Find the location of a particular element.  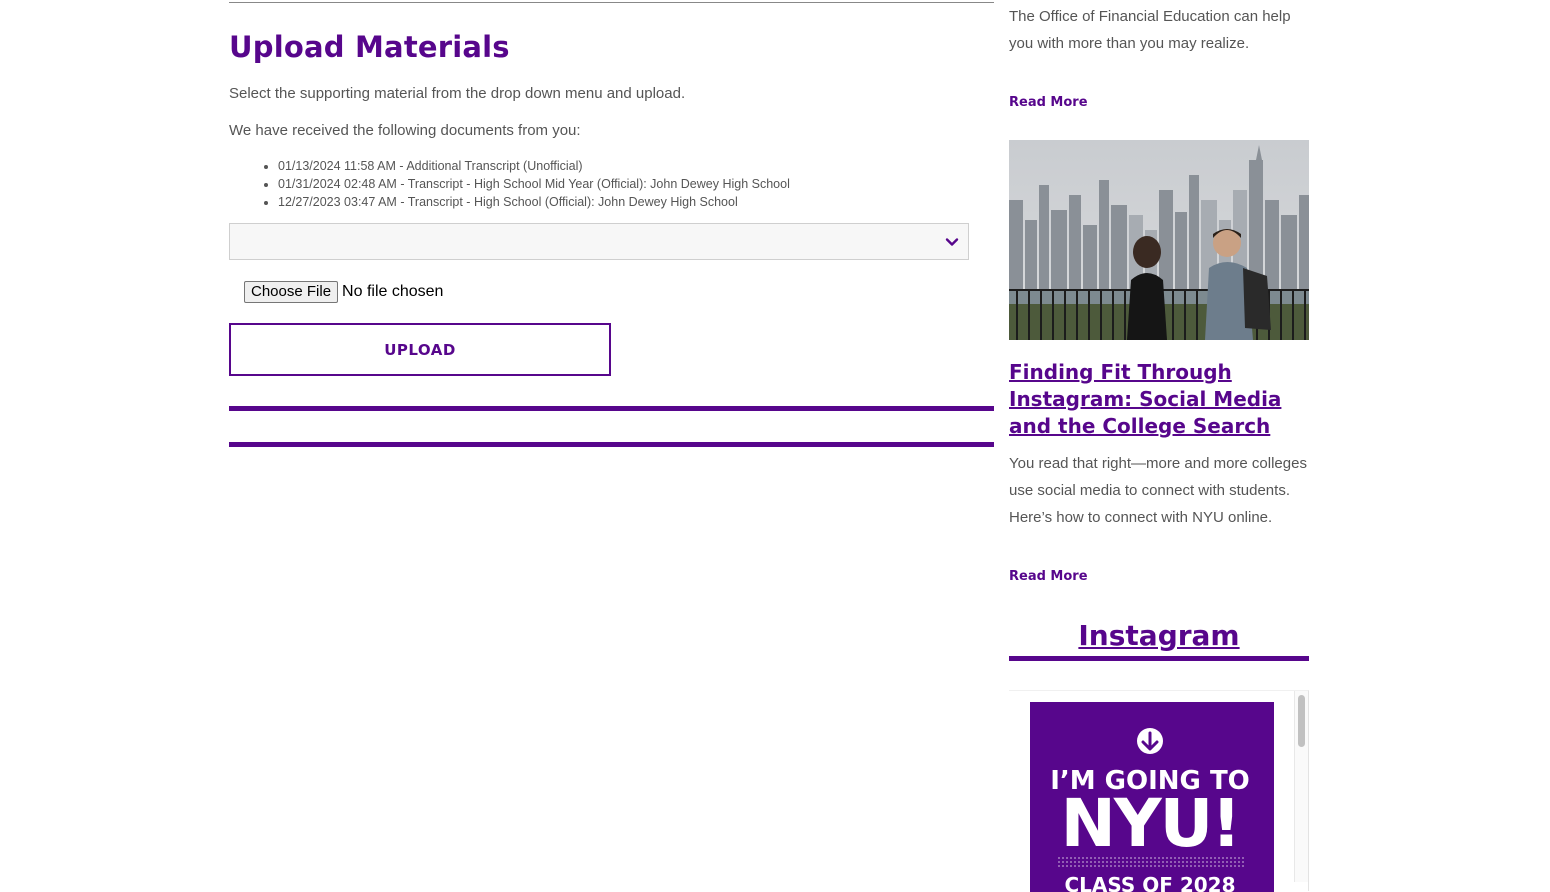

article-image is located at coordinates (1159, 240).